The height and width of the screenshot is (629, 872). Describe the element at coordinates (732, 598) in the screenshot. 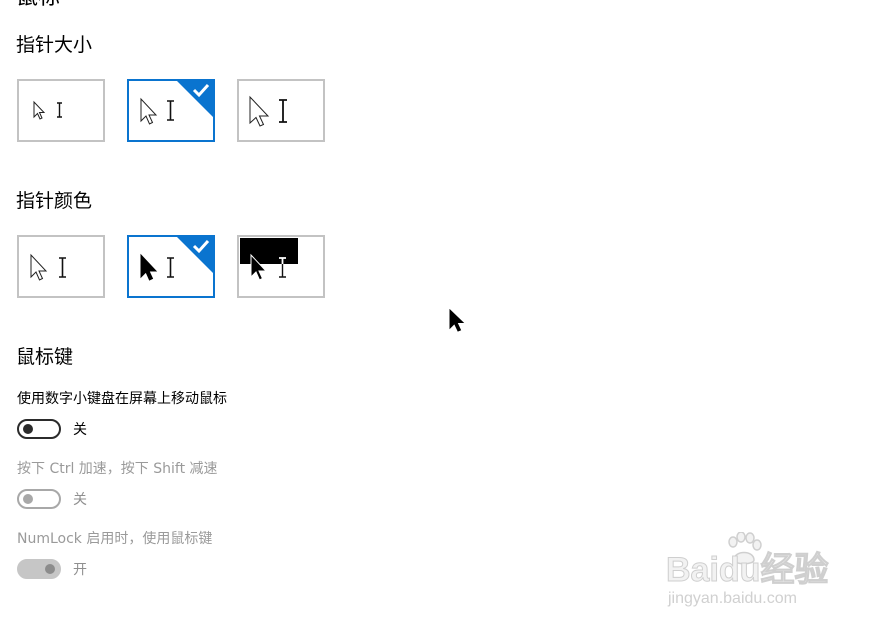

I see `watermark-url: jingyan.baidu.com` at that location.